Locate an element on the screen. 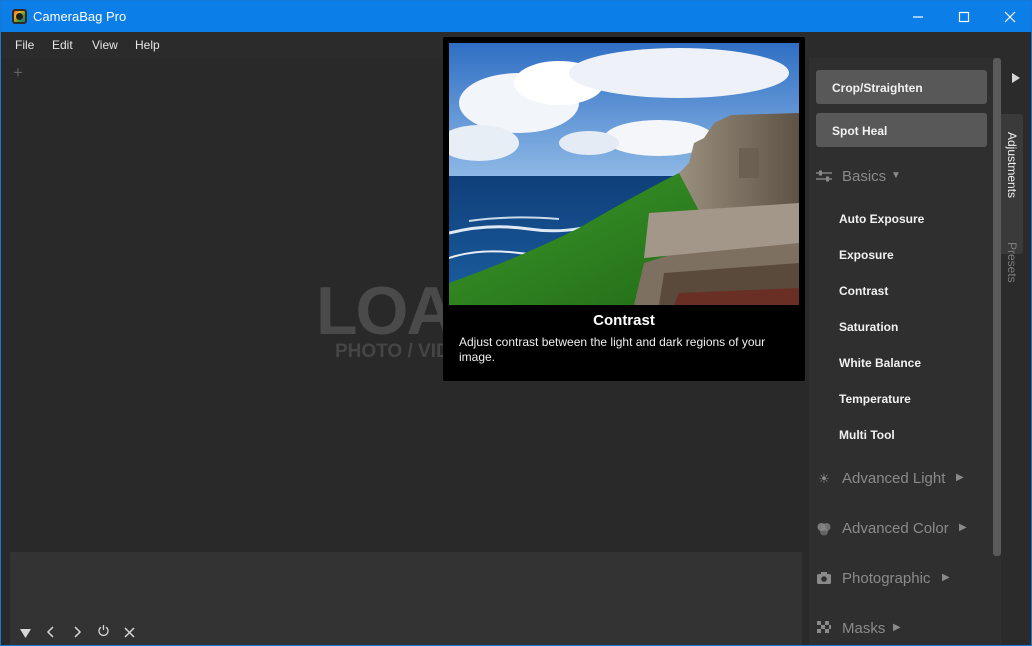 This screenshot has height=646, width=1032. power-button is located at coordinates (103, 632).